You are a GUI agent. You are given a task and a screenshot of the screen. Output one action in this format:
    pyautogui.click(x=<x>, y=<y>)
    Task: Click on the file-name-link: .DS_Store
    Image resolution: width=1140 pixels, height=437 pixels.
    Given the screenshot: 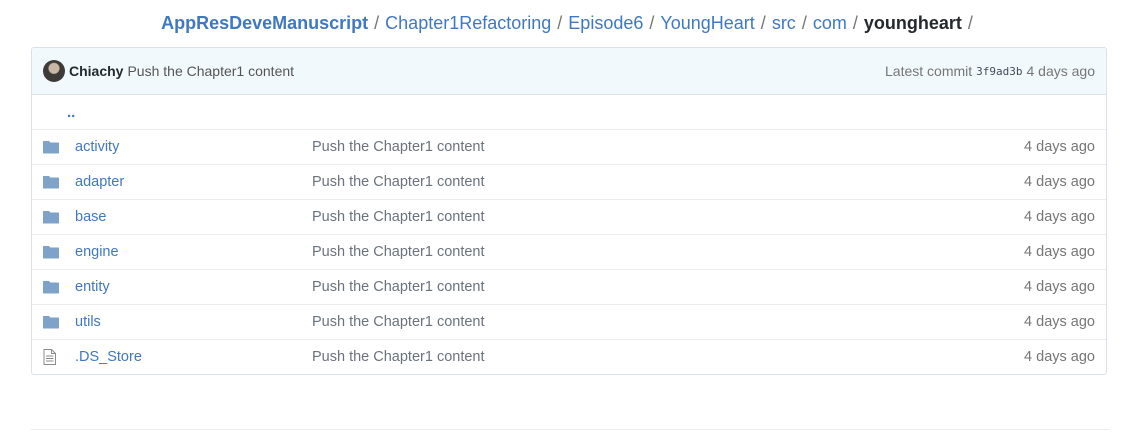 What is the action you would take?
    pyautogui.click(x=193, y=357)
    